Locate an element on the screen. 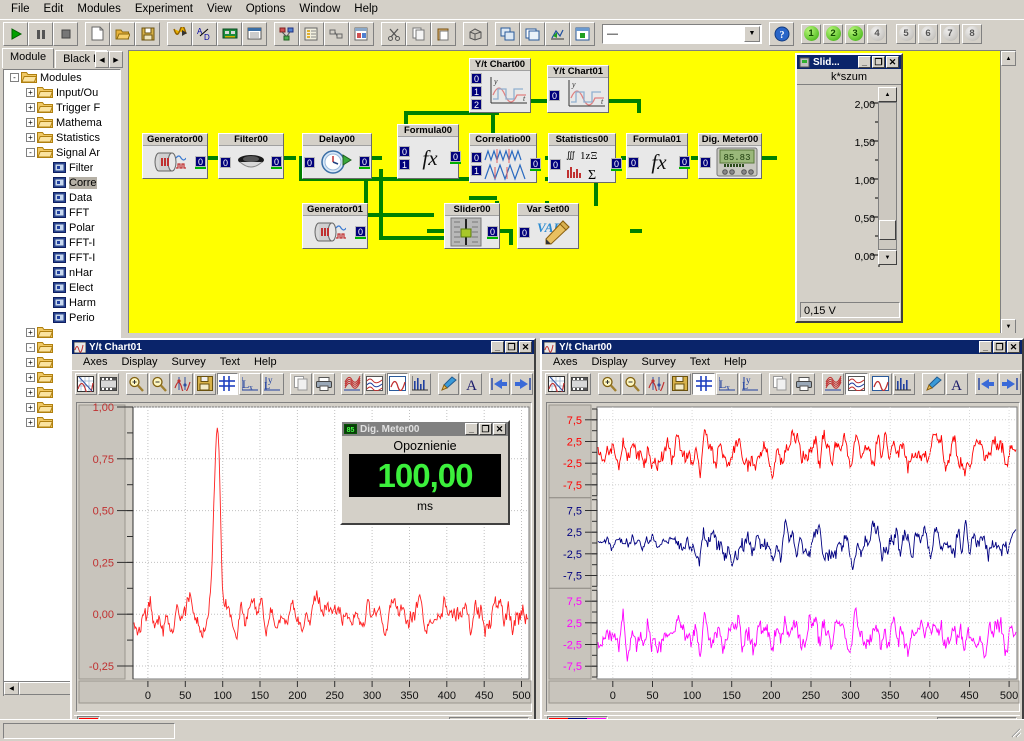 The image size is (1024, 741). single-view-button is located at coordinates (397, 383).